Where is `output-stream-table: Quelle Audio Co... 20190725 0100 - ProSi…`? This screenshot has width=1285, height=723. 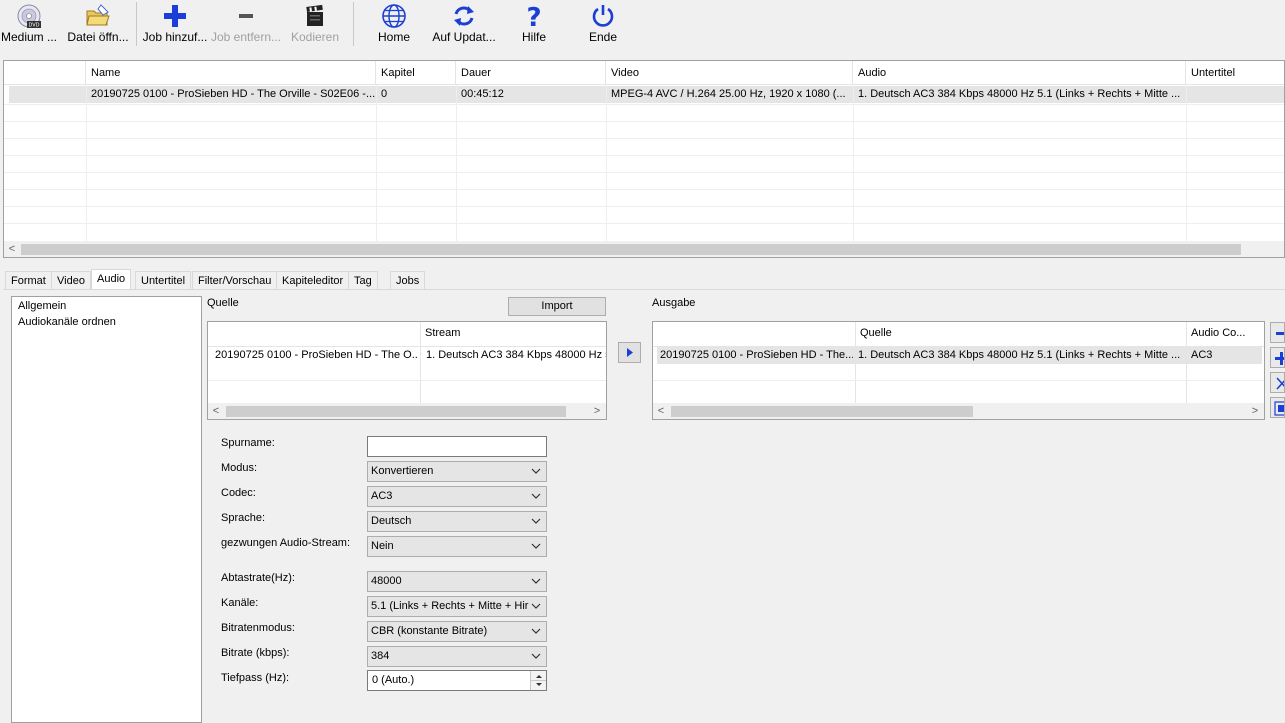 output-stream-table: Quelle Audio Co... 20190725 0100 - ProSi… is located at coordinates (958, 370).